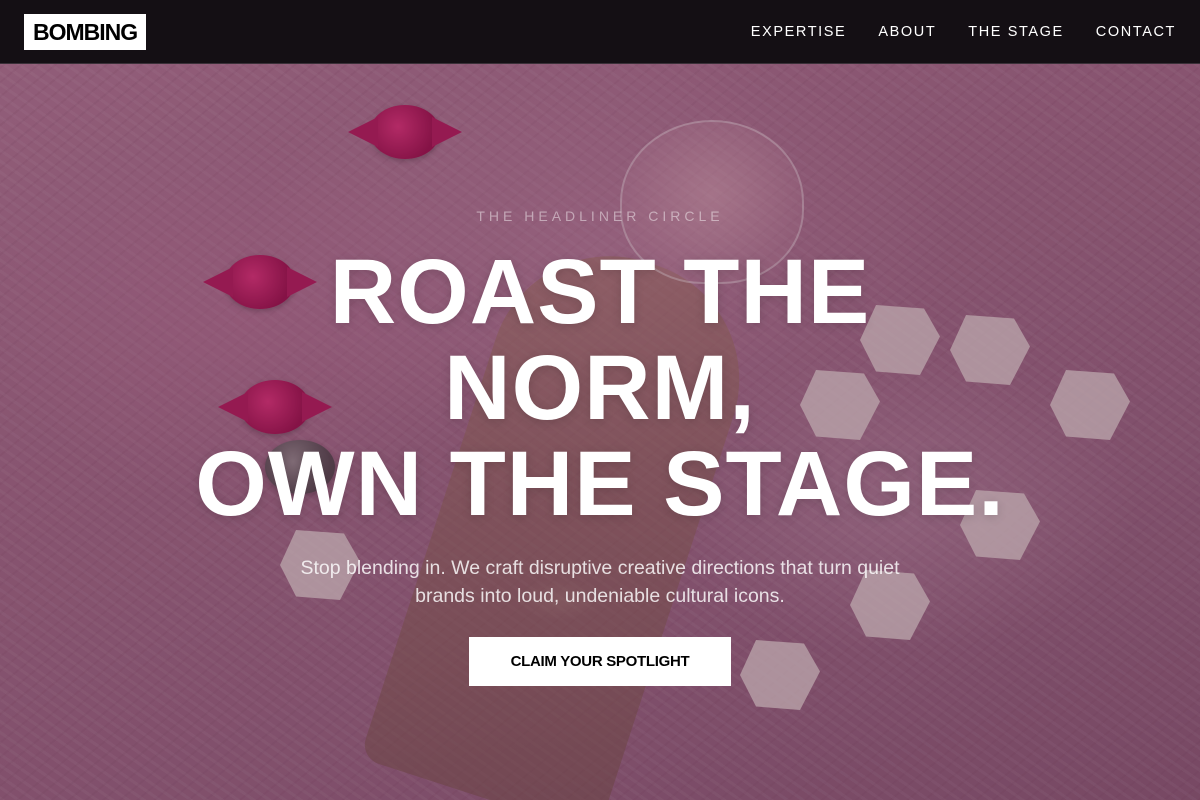 This screenshot has width=1200, height=800. I want to click on headline-line-2: NORM,, so click(600, 388).